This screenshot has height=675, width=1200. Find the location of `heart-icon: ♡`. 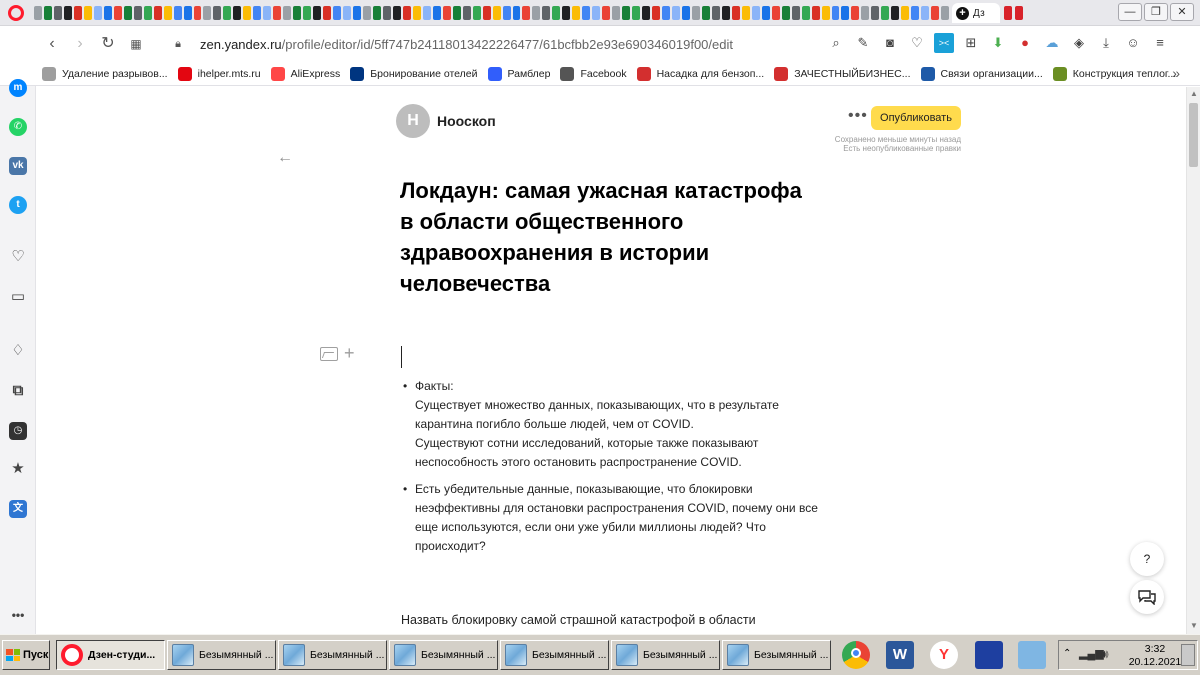

heart-icon: ♡ is located at coordinates (917, 43).